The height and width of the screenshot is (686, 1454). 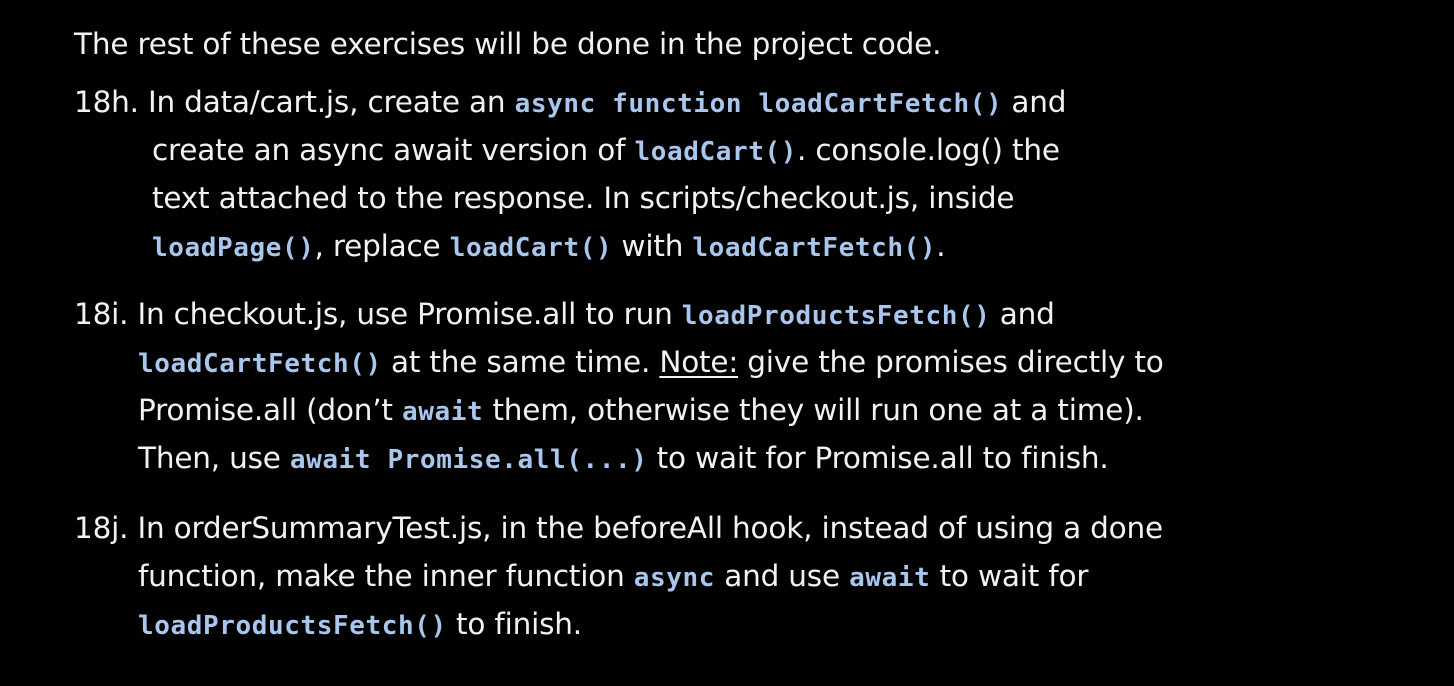 I want to click on exercise-text: with, so click(x=652, y=246).